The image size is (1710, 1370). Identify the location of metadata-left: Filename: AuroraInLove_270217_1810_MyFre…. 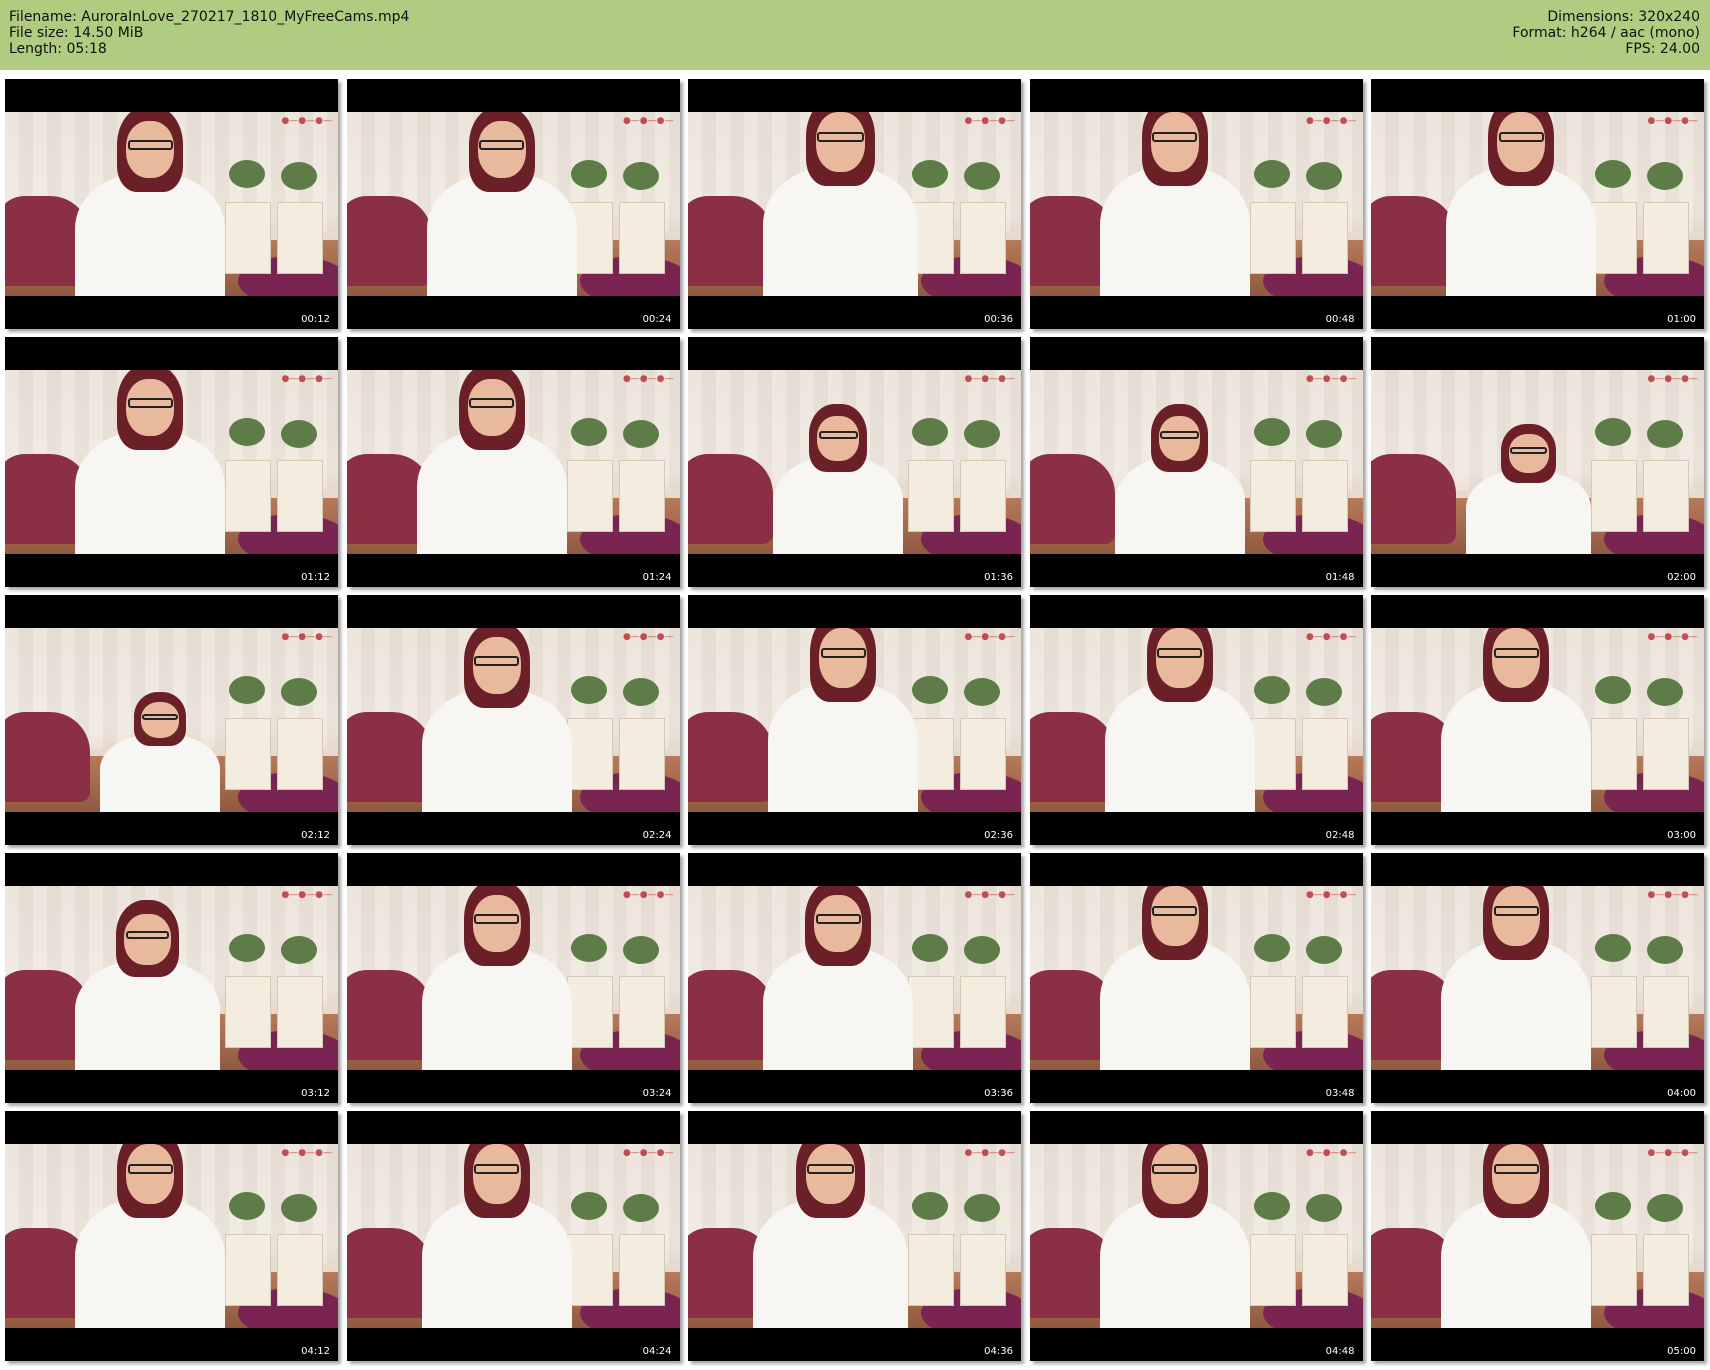
(209, 33).